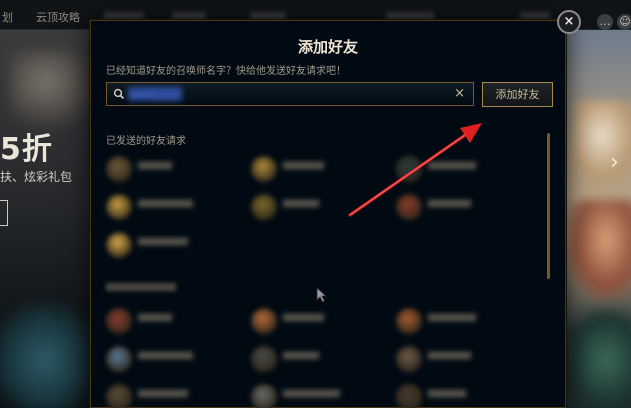 The height and width of the screenshot is (408, 631). Describe the element at coordinates (226, 71) in the screenshot. I see `dialog-hint: 已经知道好友的召唤师名字？快给他发送好友请求吧！` at that location.